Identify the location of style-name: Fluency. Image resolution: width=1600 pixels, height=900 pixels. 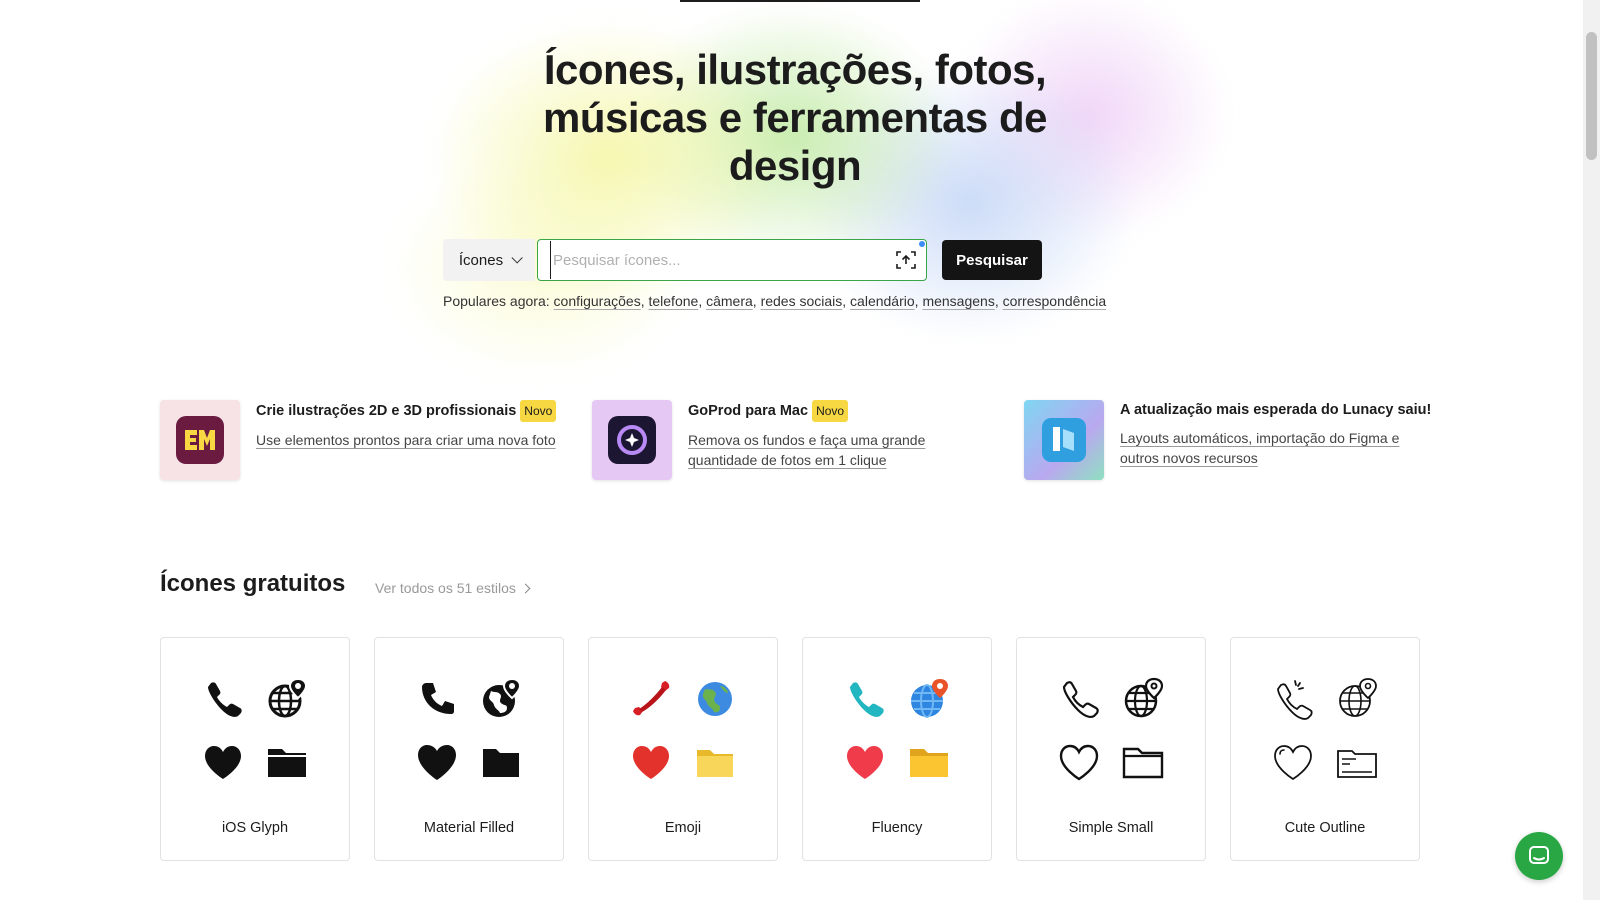
(897, 828).